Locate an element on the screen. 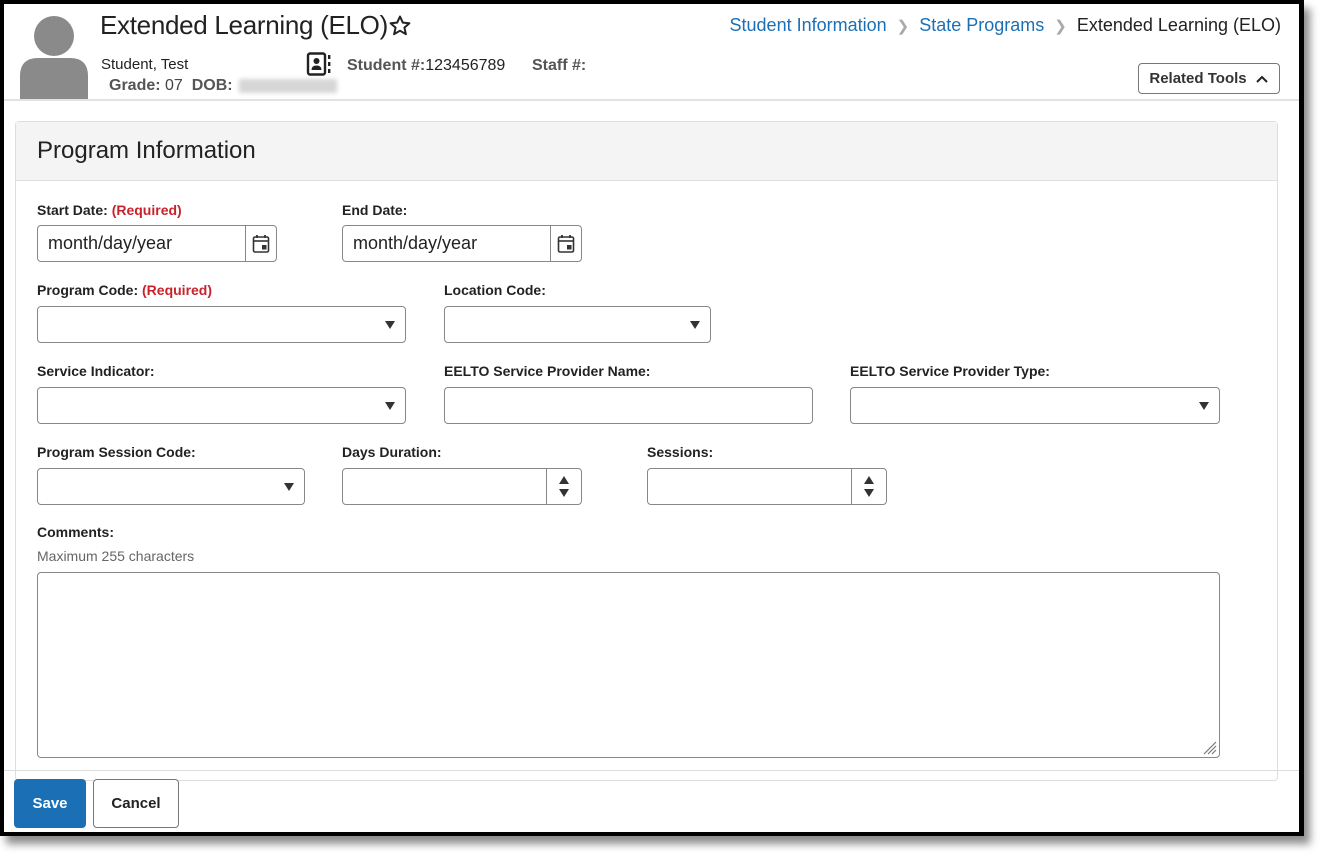 Image resolution: width=1321 pixels, height=859 pixels. sessions-label: Sessions: is located at coordinates (680, 452).